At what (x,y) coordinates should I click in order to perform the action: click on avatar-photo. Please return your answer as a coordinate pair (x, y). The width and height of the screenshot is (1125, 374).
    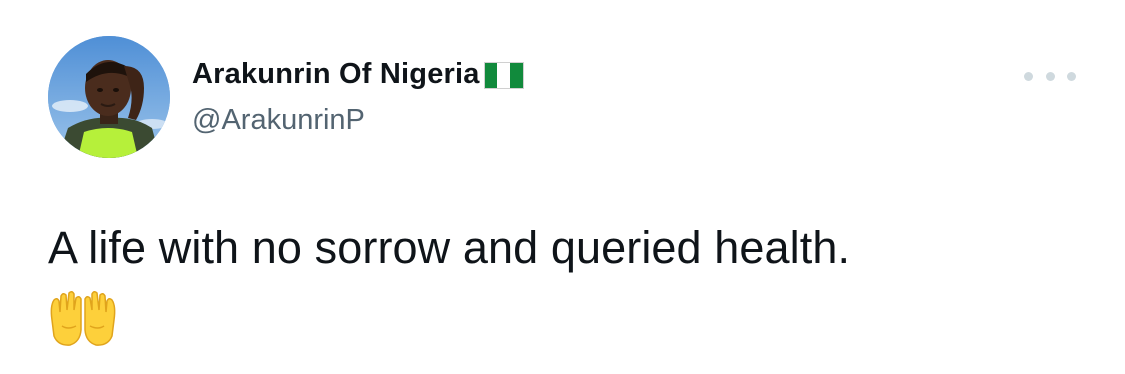
    Looking at the image, I should click on (109, 97).